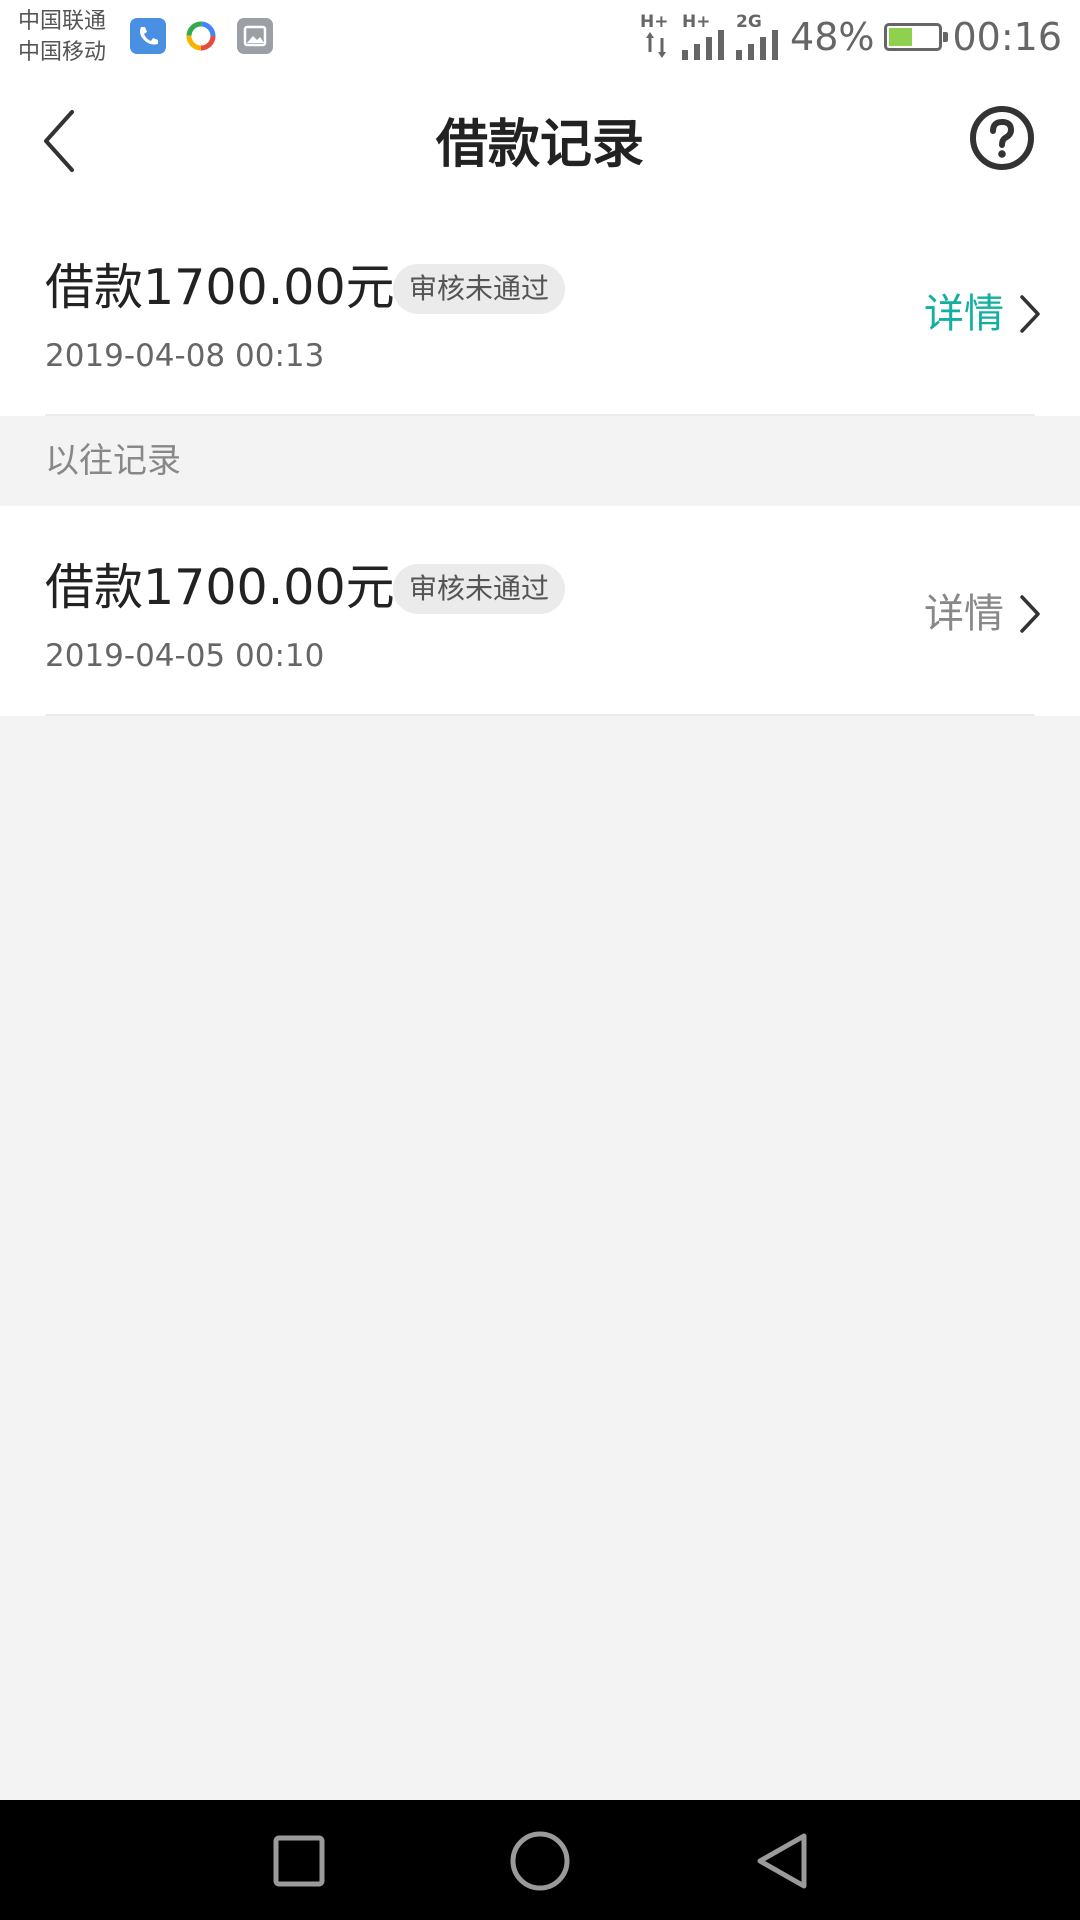 The image size is (1080, 1920). Describe the element at coordinates (148, 36) in the screenshot. I see `phone-icon` at that location.